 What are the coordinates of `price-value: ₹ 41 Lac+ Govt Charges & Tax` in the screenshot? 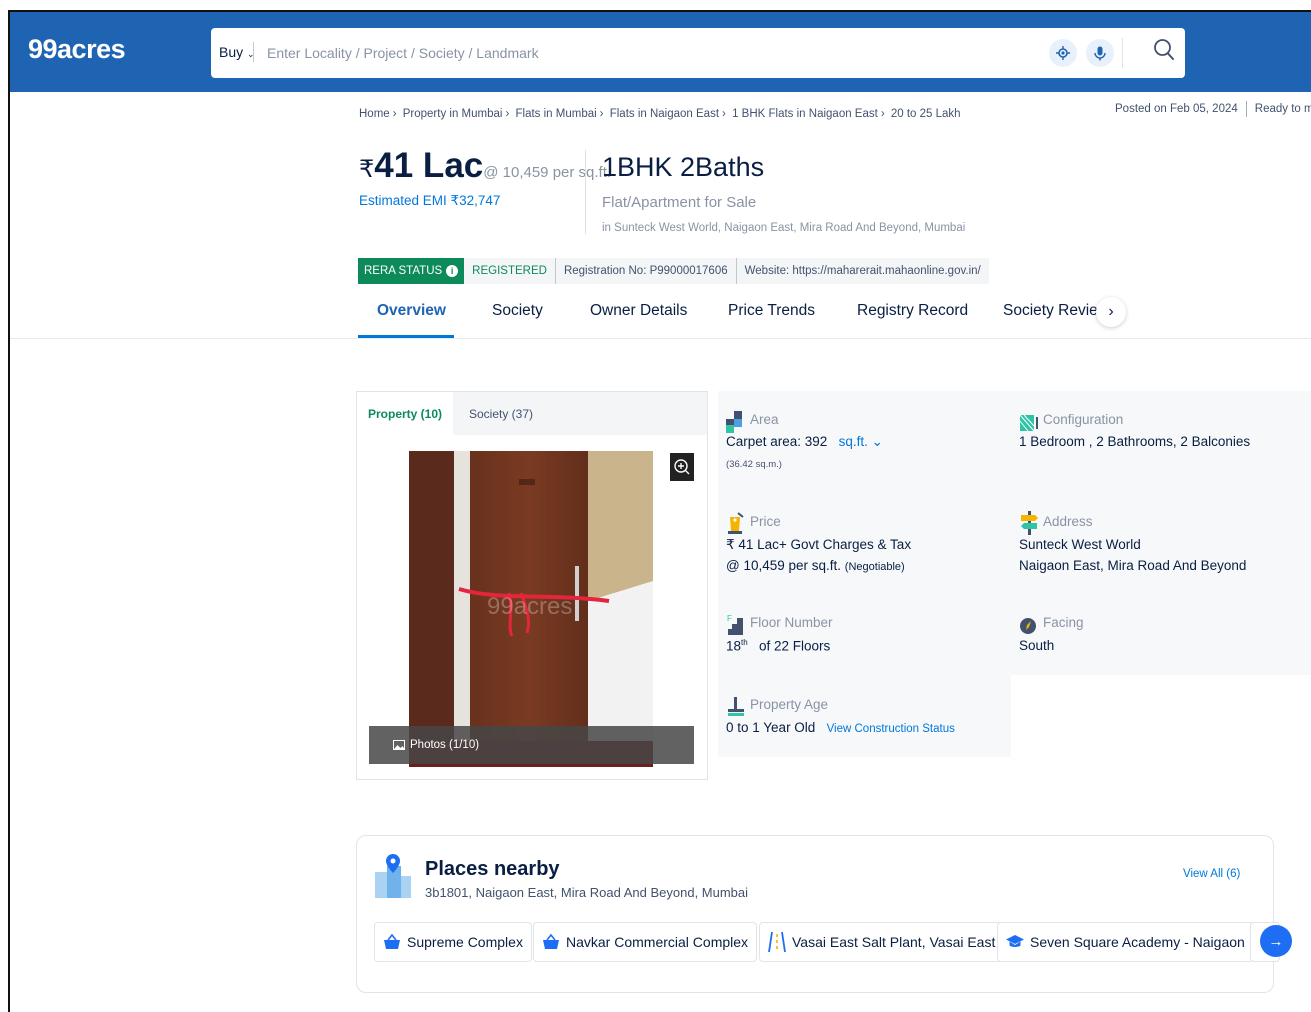 It's located at (819, 544).